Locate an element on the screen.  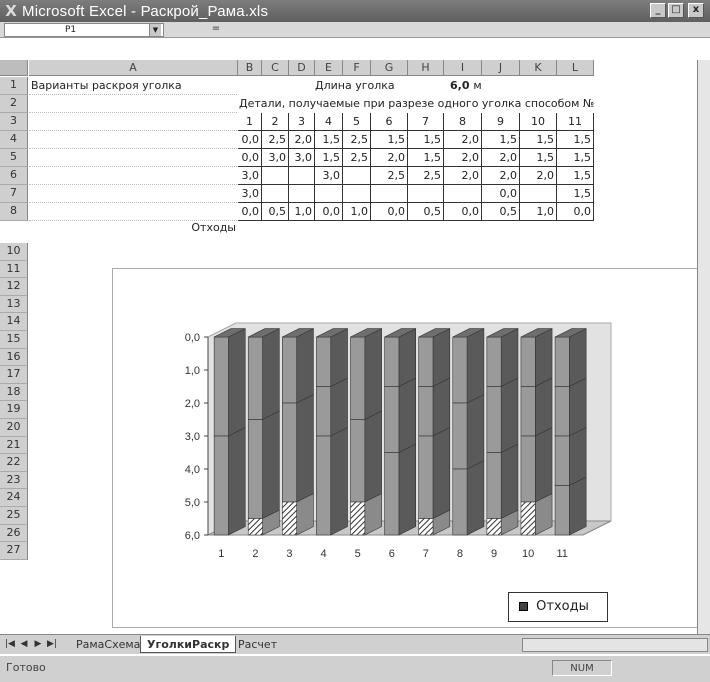
column-header-e: E is located at coordinates (329, 68).